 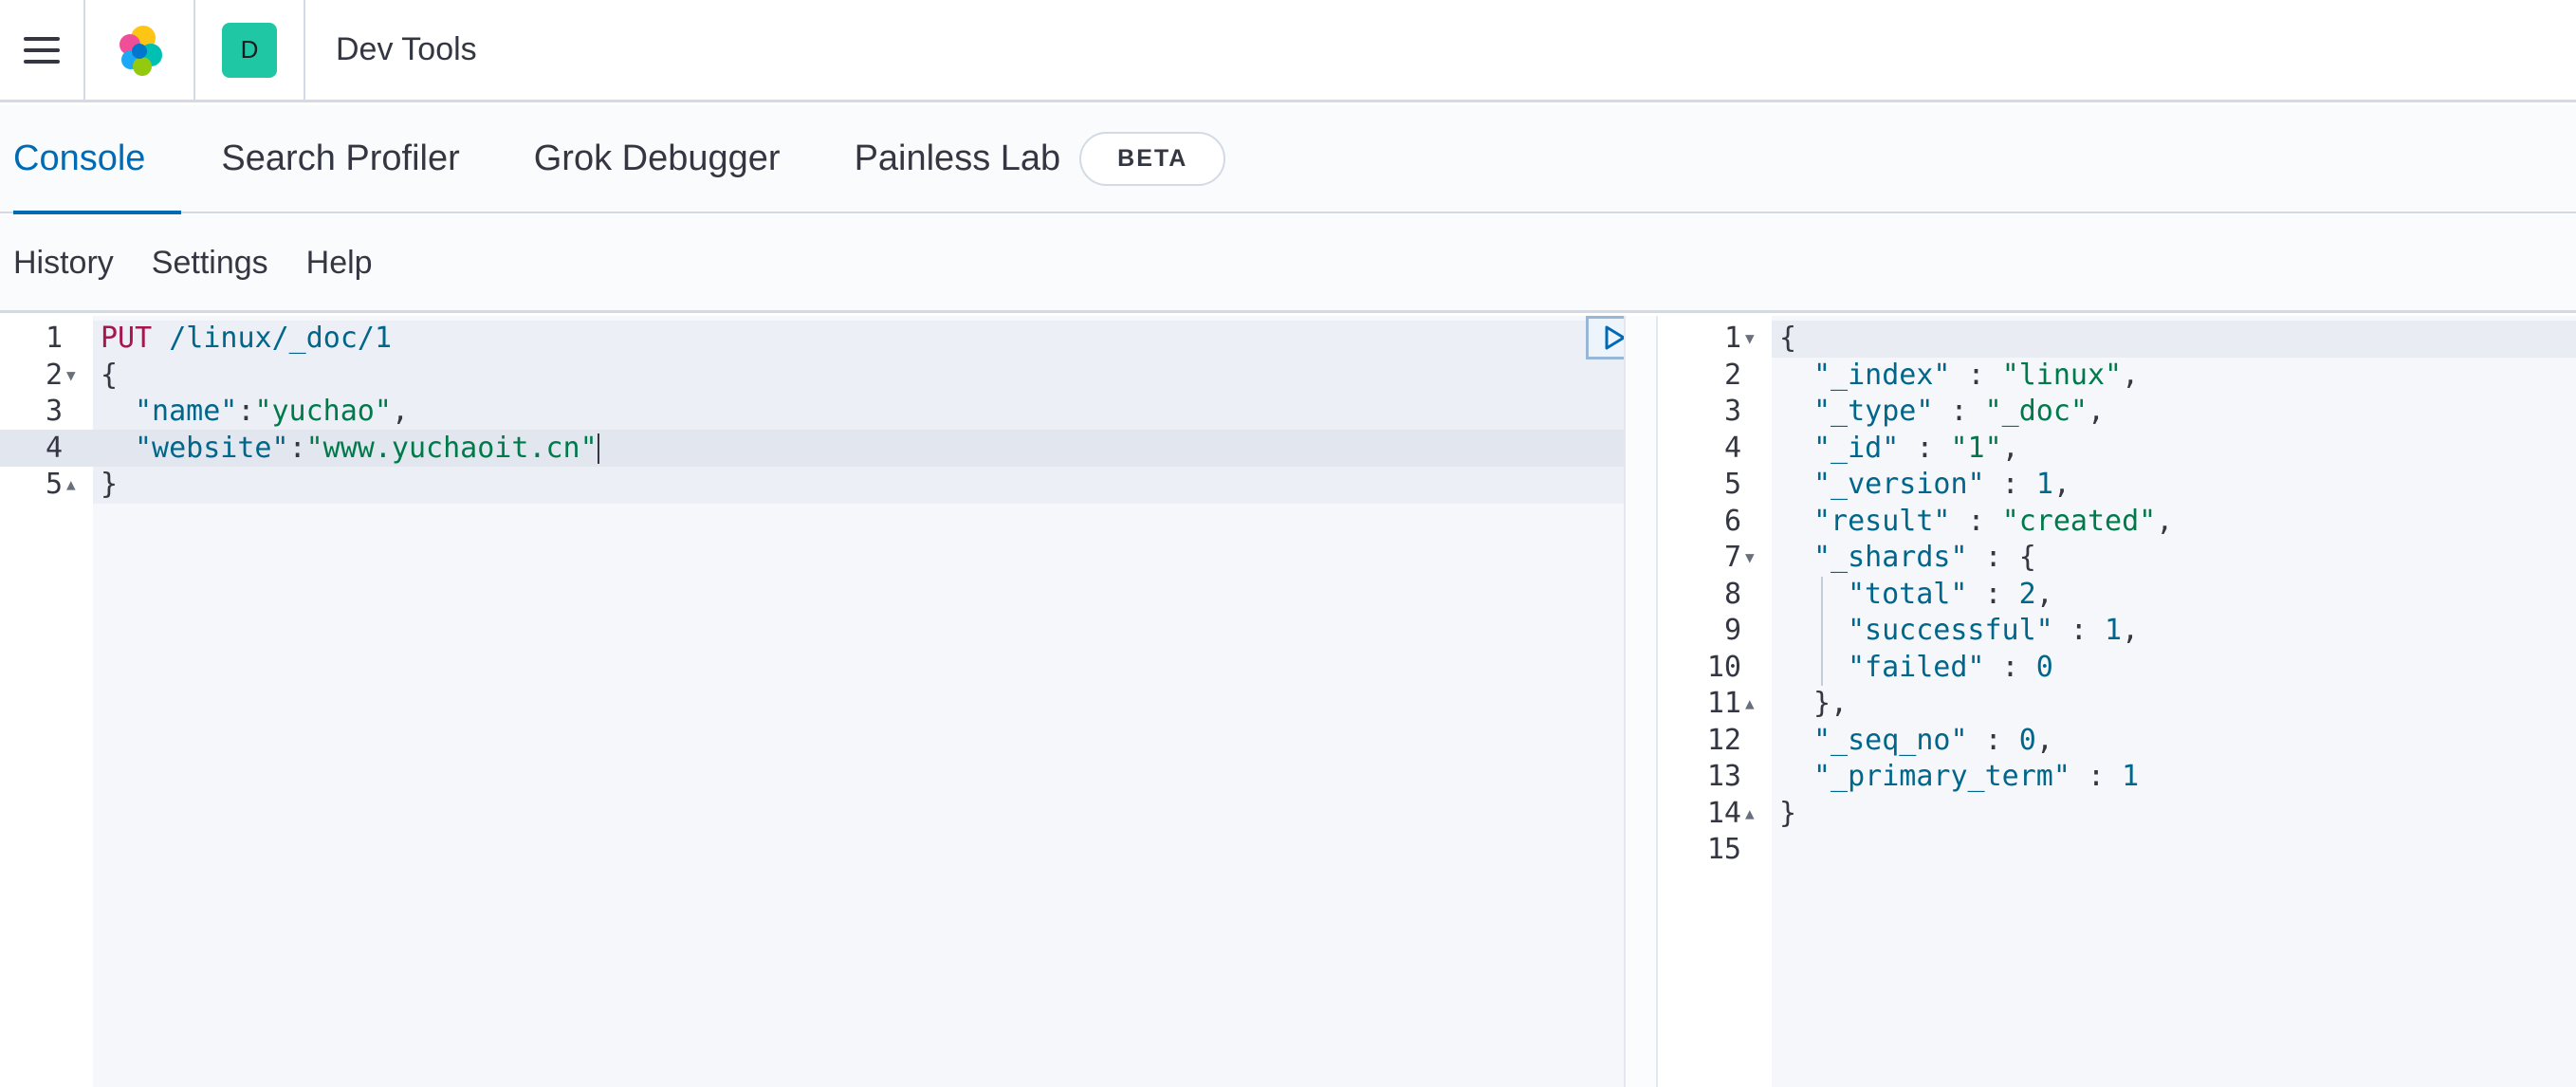 I want to click on tab-grok-debugger-label: Grok Debugger, so click(x=657, y=158).